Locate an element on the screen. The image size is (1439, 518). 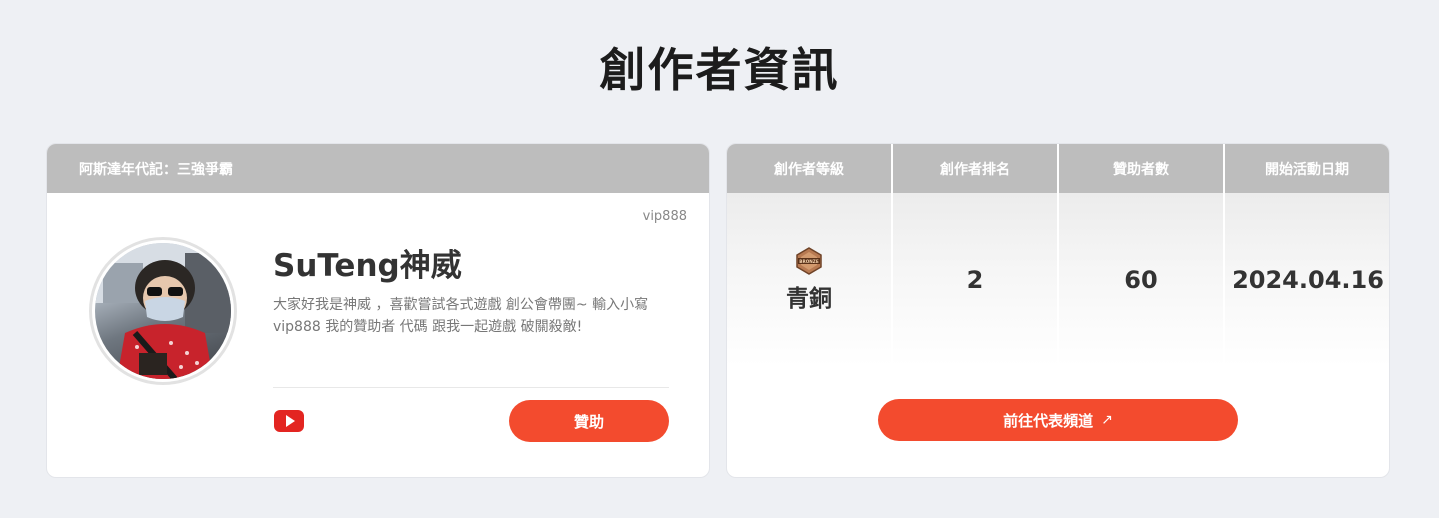
bronze-badge-icon: BRONZE is located at coordinates (809, 260).